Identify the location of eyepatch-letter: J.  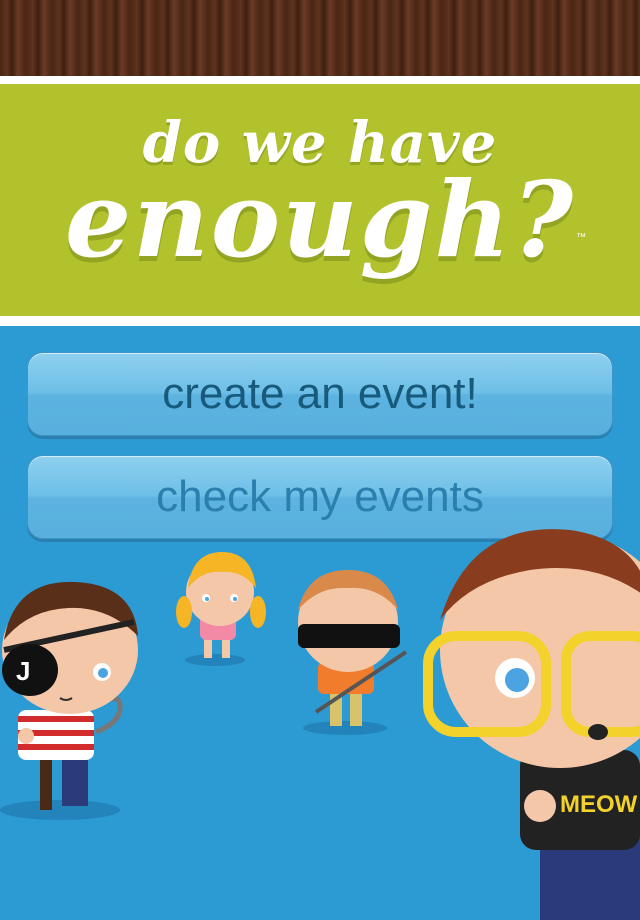
(23, 671).